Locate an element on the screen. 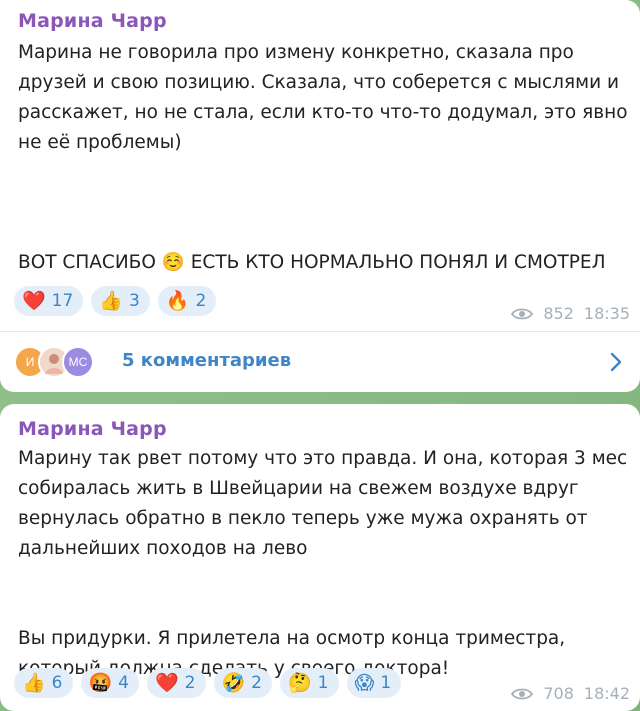 The height and width of the screenshot is (711, 640). thinking-face-icon: 🤔 is located at coordinates (300, 682).